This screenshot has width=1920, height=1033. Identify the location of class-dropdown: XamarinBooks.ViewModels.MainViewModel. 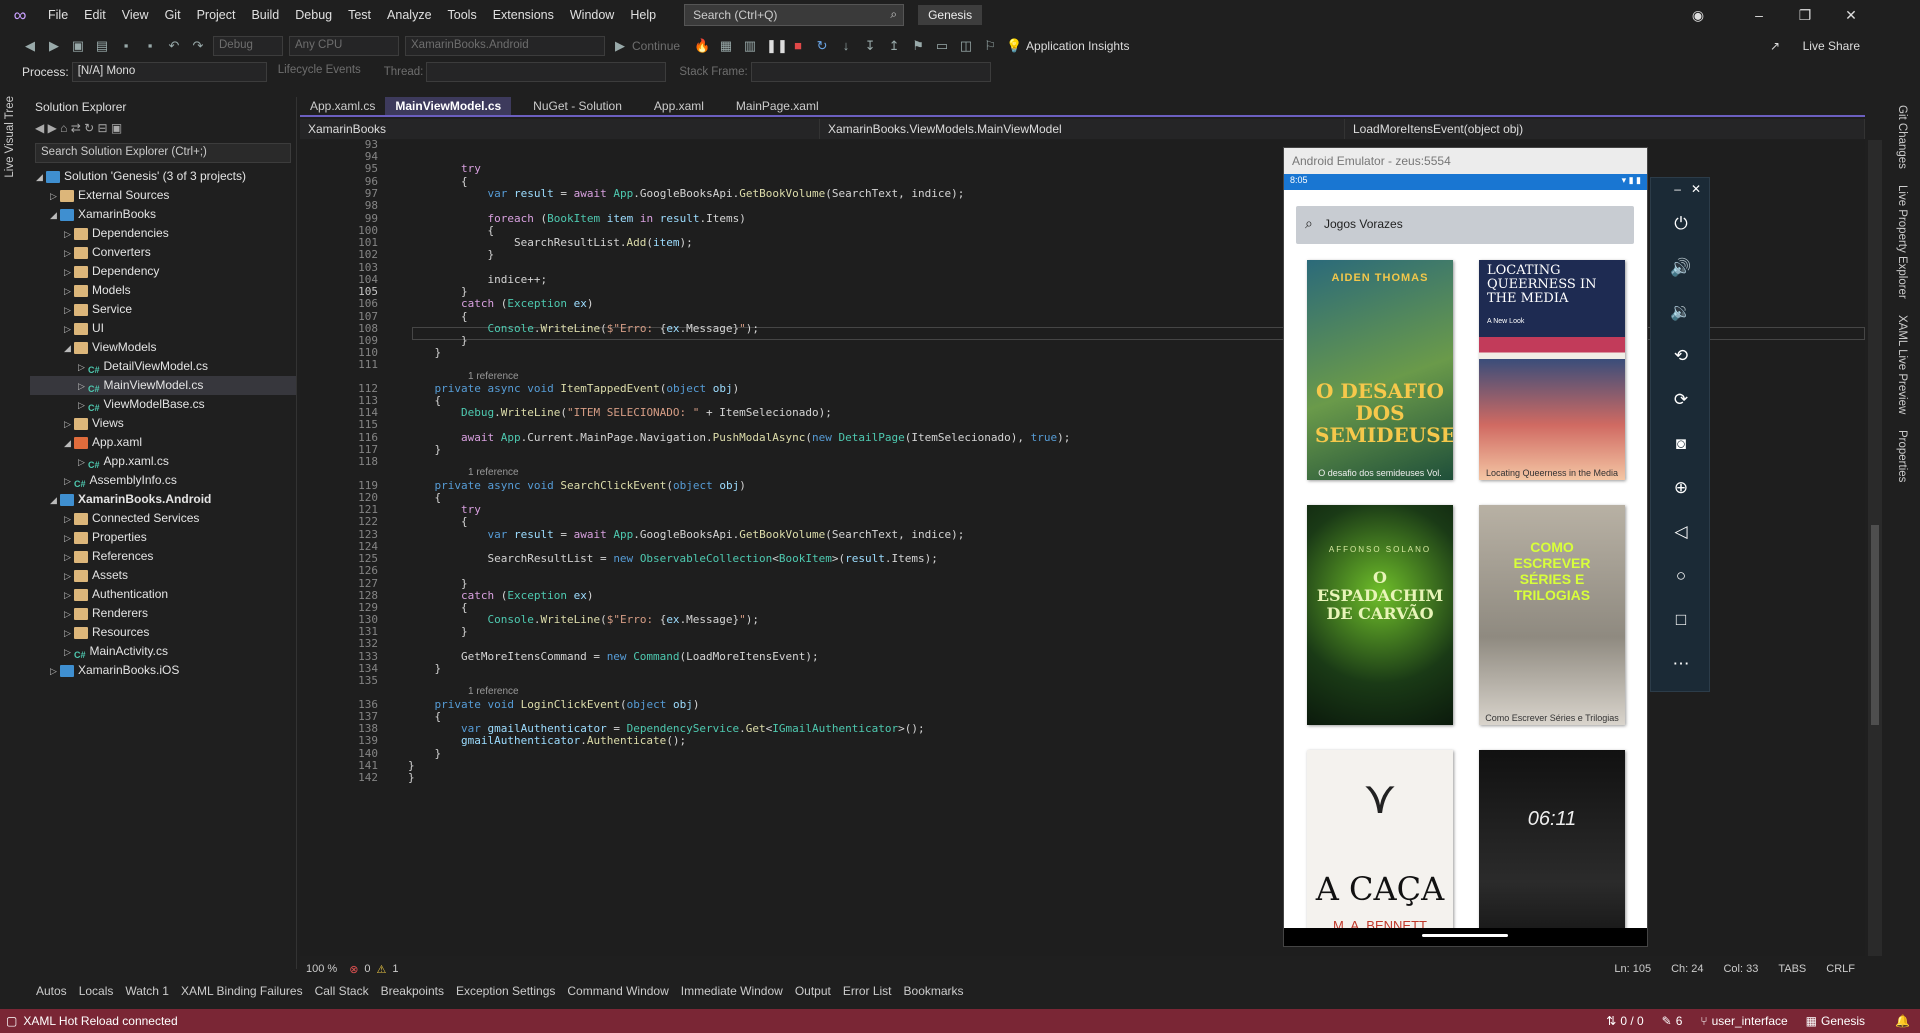
(1082, 129).